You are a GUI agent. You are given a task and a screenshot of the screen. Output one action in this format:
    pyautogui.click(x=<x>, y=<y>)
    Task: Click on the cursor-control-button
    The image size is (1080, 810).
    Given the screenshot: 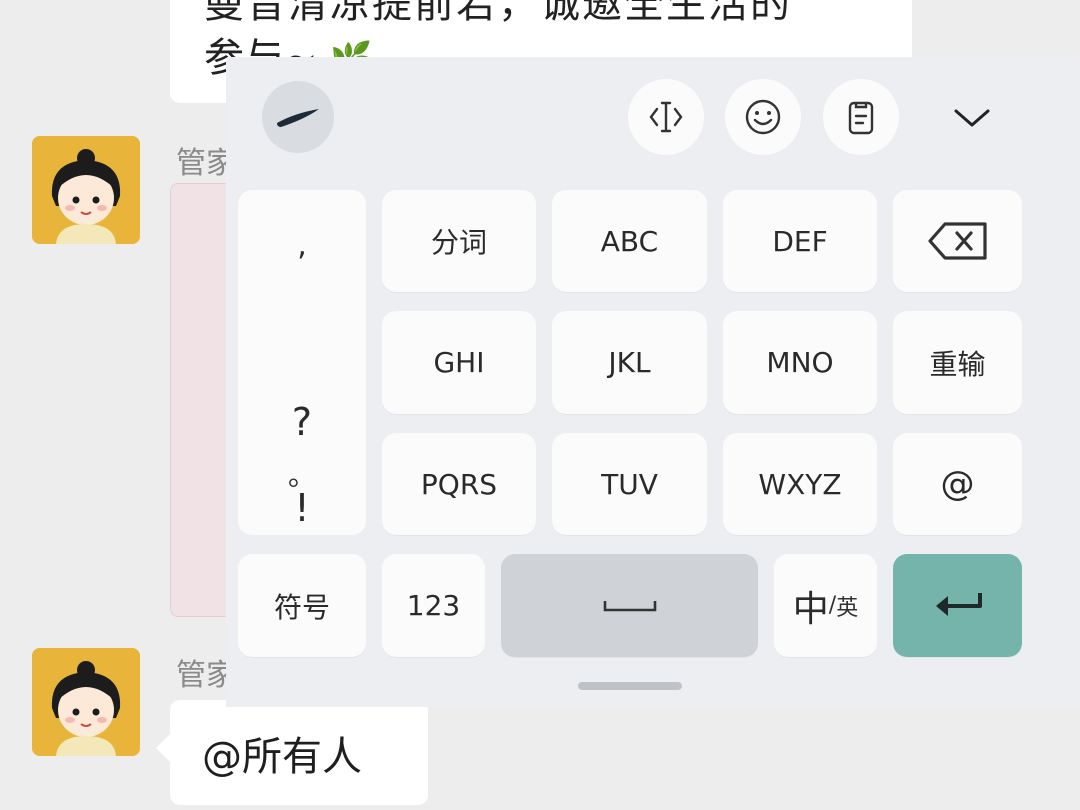 What is the action you would take?
    pyautogui.click(x=666, y=117)
    